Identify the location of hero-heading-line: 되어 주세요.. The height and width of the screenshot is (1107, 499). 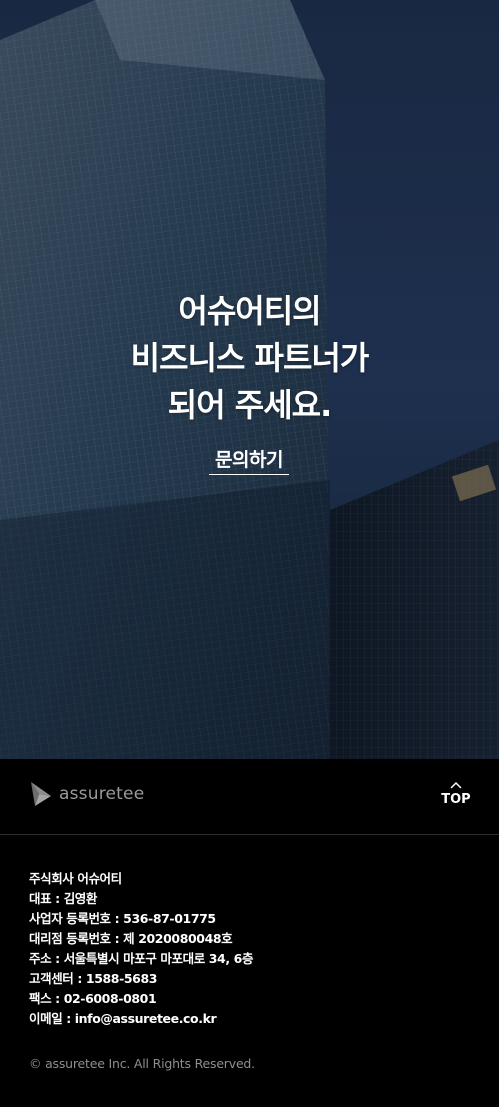
(250, 405).